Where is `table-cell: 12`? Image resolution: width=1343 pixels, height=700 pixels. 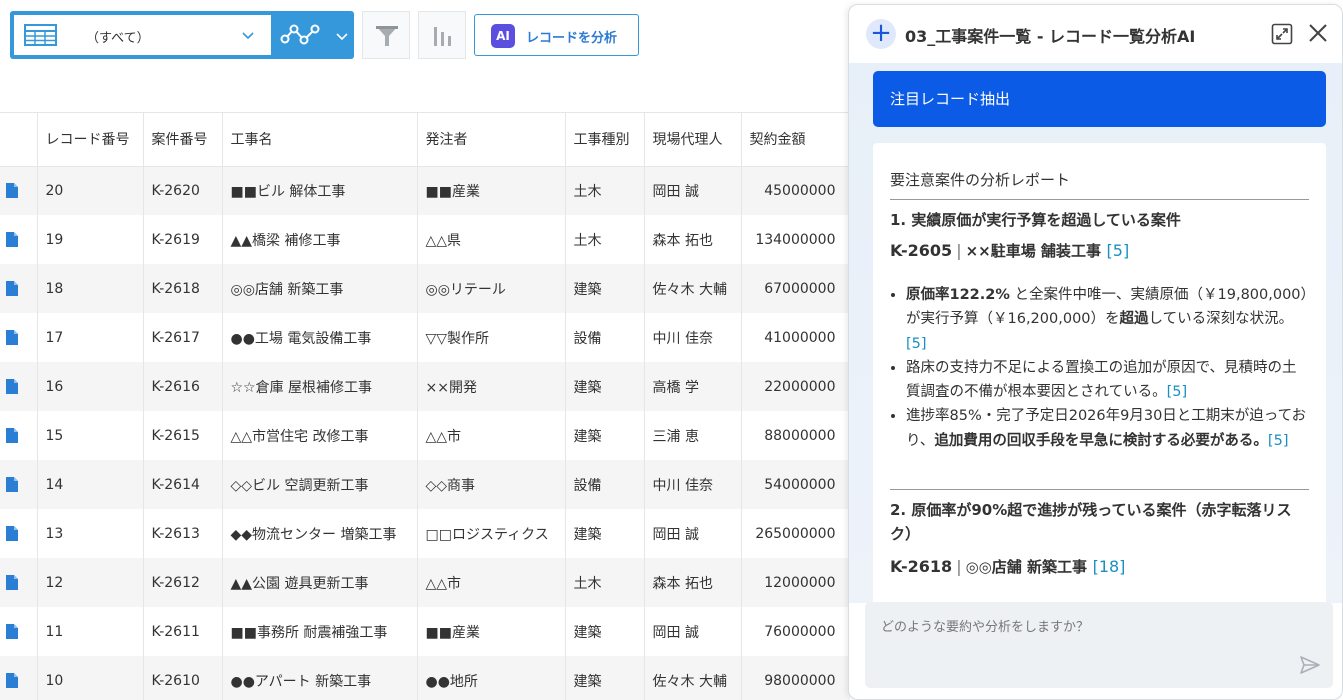
table-cell: 12 is located at coordinates (90, 582).